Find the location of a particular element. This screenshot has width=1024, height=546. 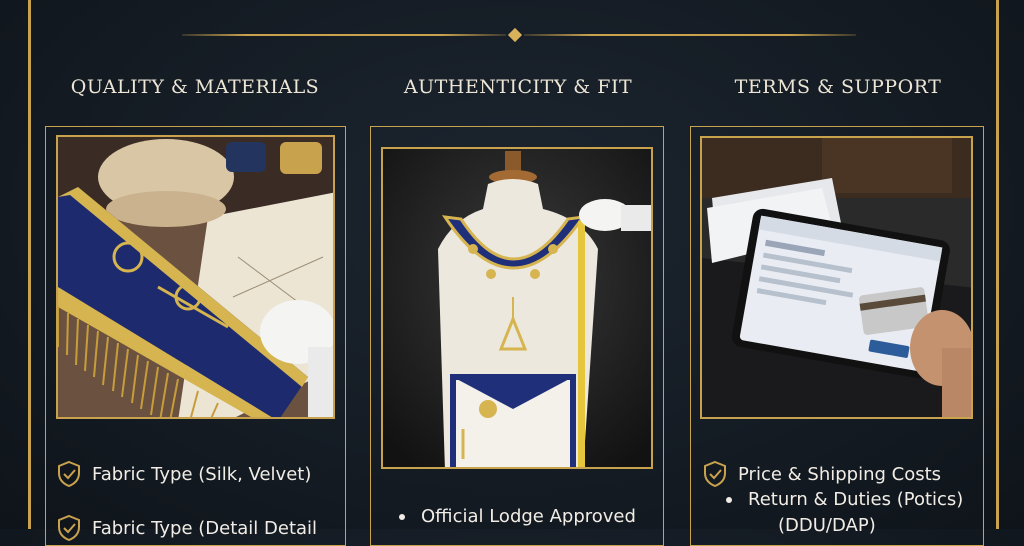

list-item: Fabric Type (Silk, Velvet) is located at coordinates (183, 474).